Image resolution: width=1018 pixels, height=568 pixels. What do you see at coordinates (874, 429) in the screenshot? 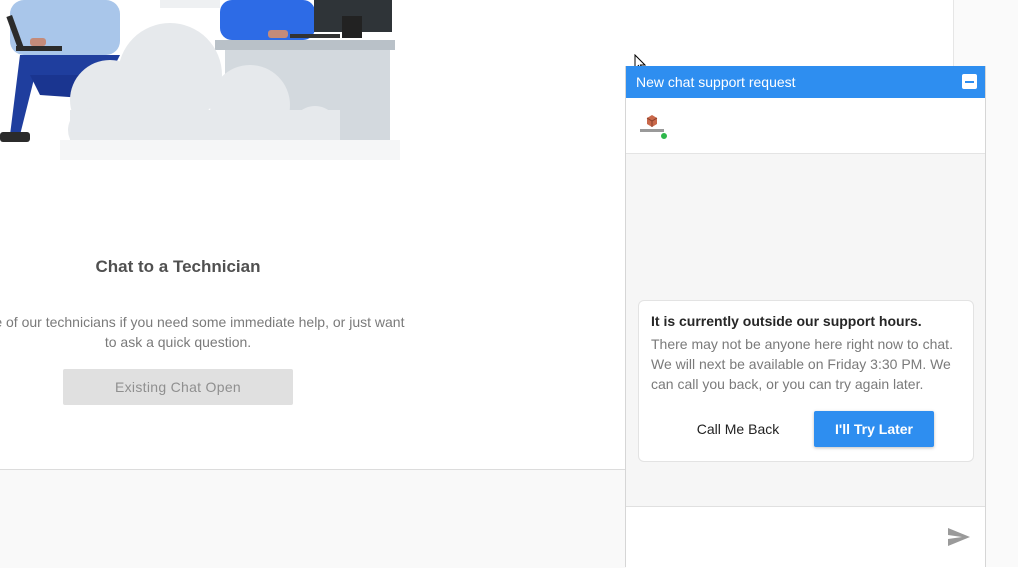
I see `try-later-button: I'll Try Later` at bounding box center [874, 429].